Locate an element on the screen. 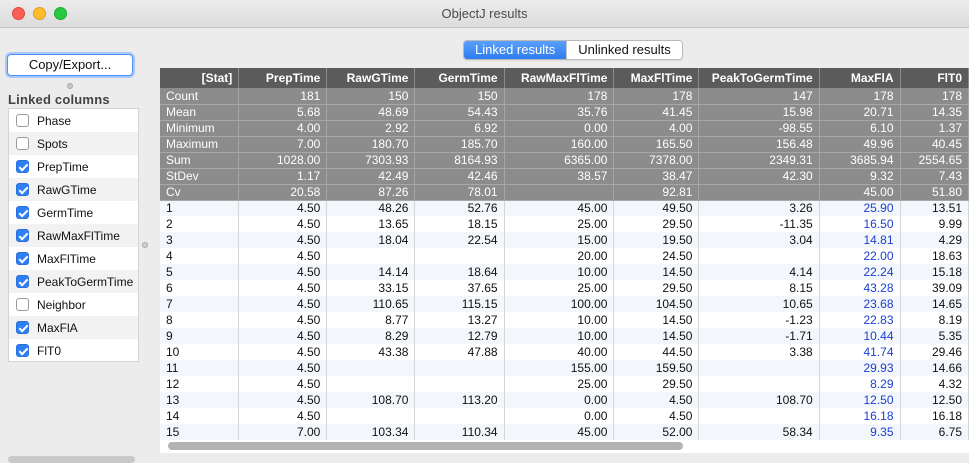 Image resolution: width=969 pixels, height=463 pixels. table-cell: 150 is located at coordinates (371, 96).